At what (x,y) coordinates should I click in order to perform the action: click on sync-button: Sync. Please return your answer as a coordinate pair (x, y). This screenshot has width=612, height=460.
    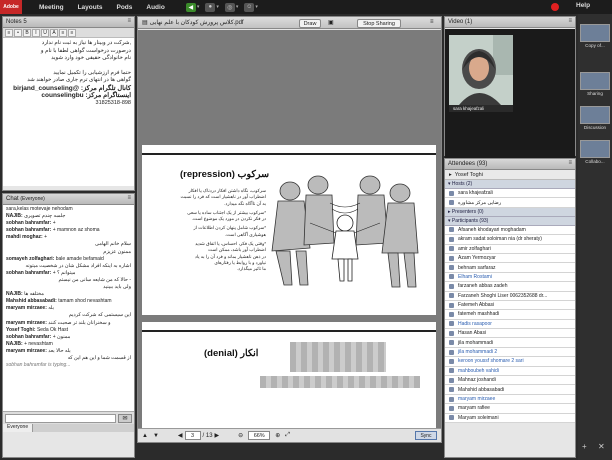
    Looking at the image, I should click on (426, 435).